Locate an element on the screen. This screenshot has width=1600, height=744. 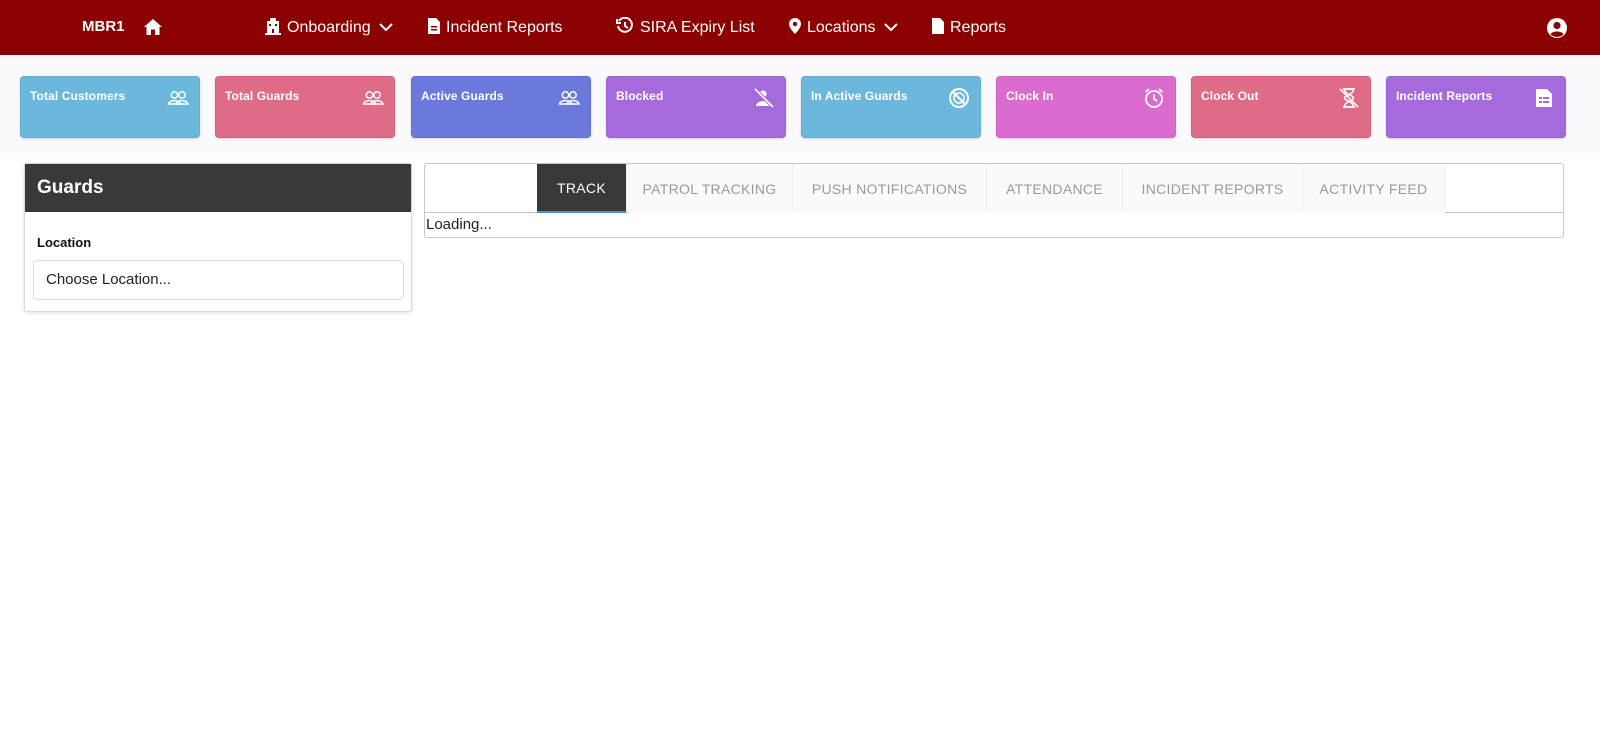
tab-attendance: ATTENDANCE is located at coordinates (1055, 188).